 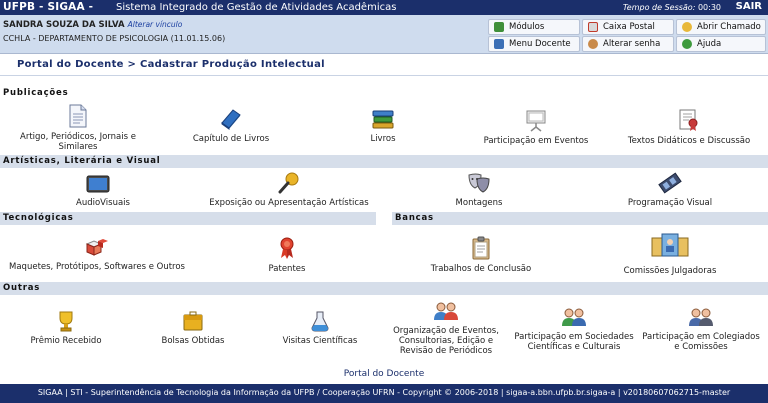 I want to click on briefcase-icon, so click(x=193, y=321).